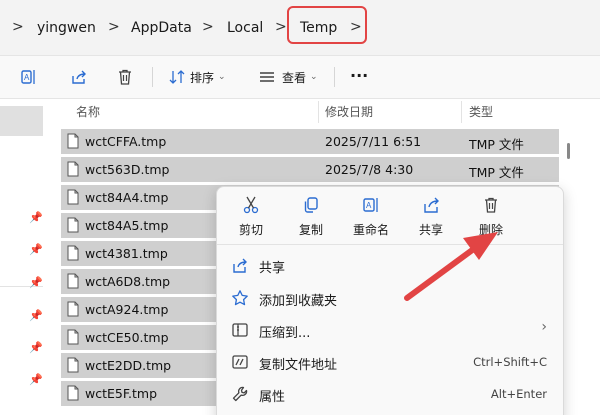  What do you see at coordinates (369, 169) in the screenshot?
I see `file-date: 2025/7/8 4:30` at bounding box center [369, 169].